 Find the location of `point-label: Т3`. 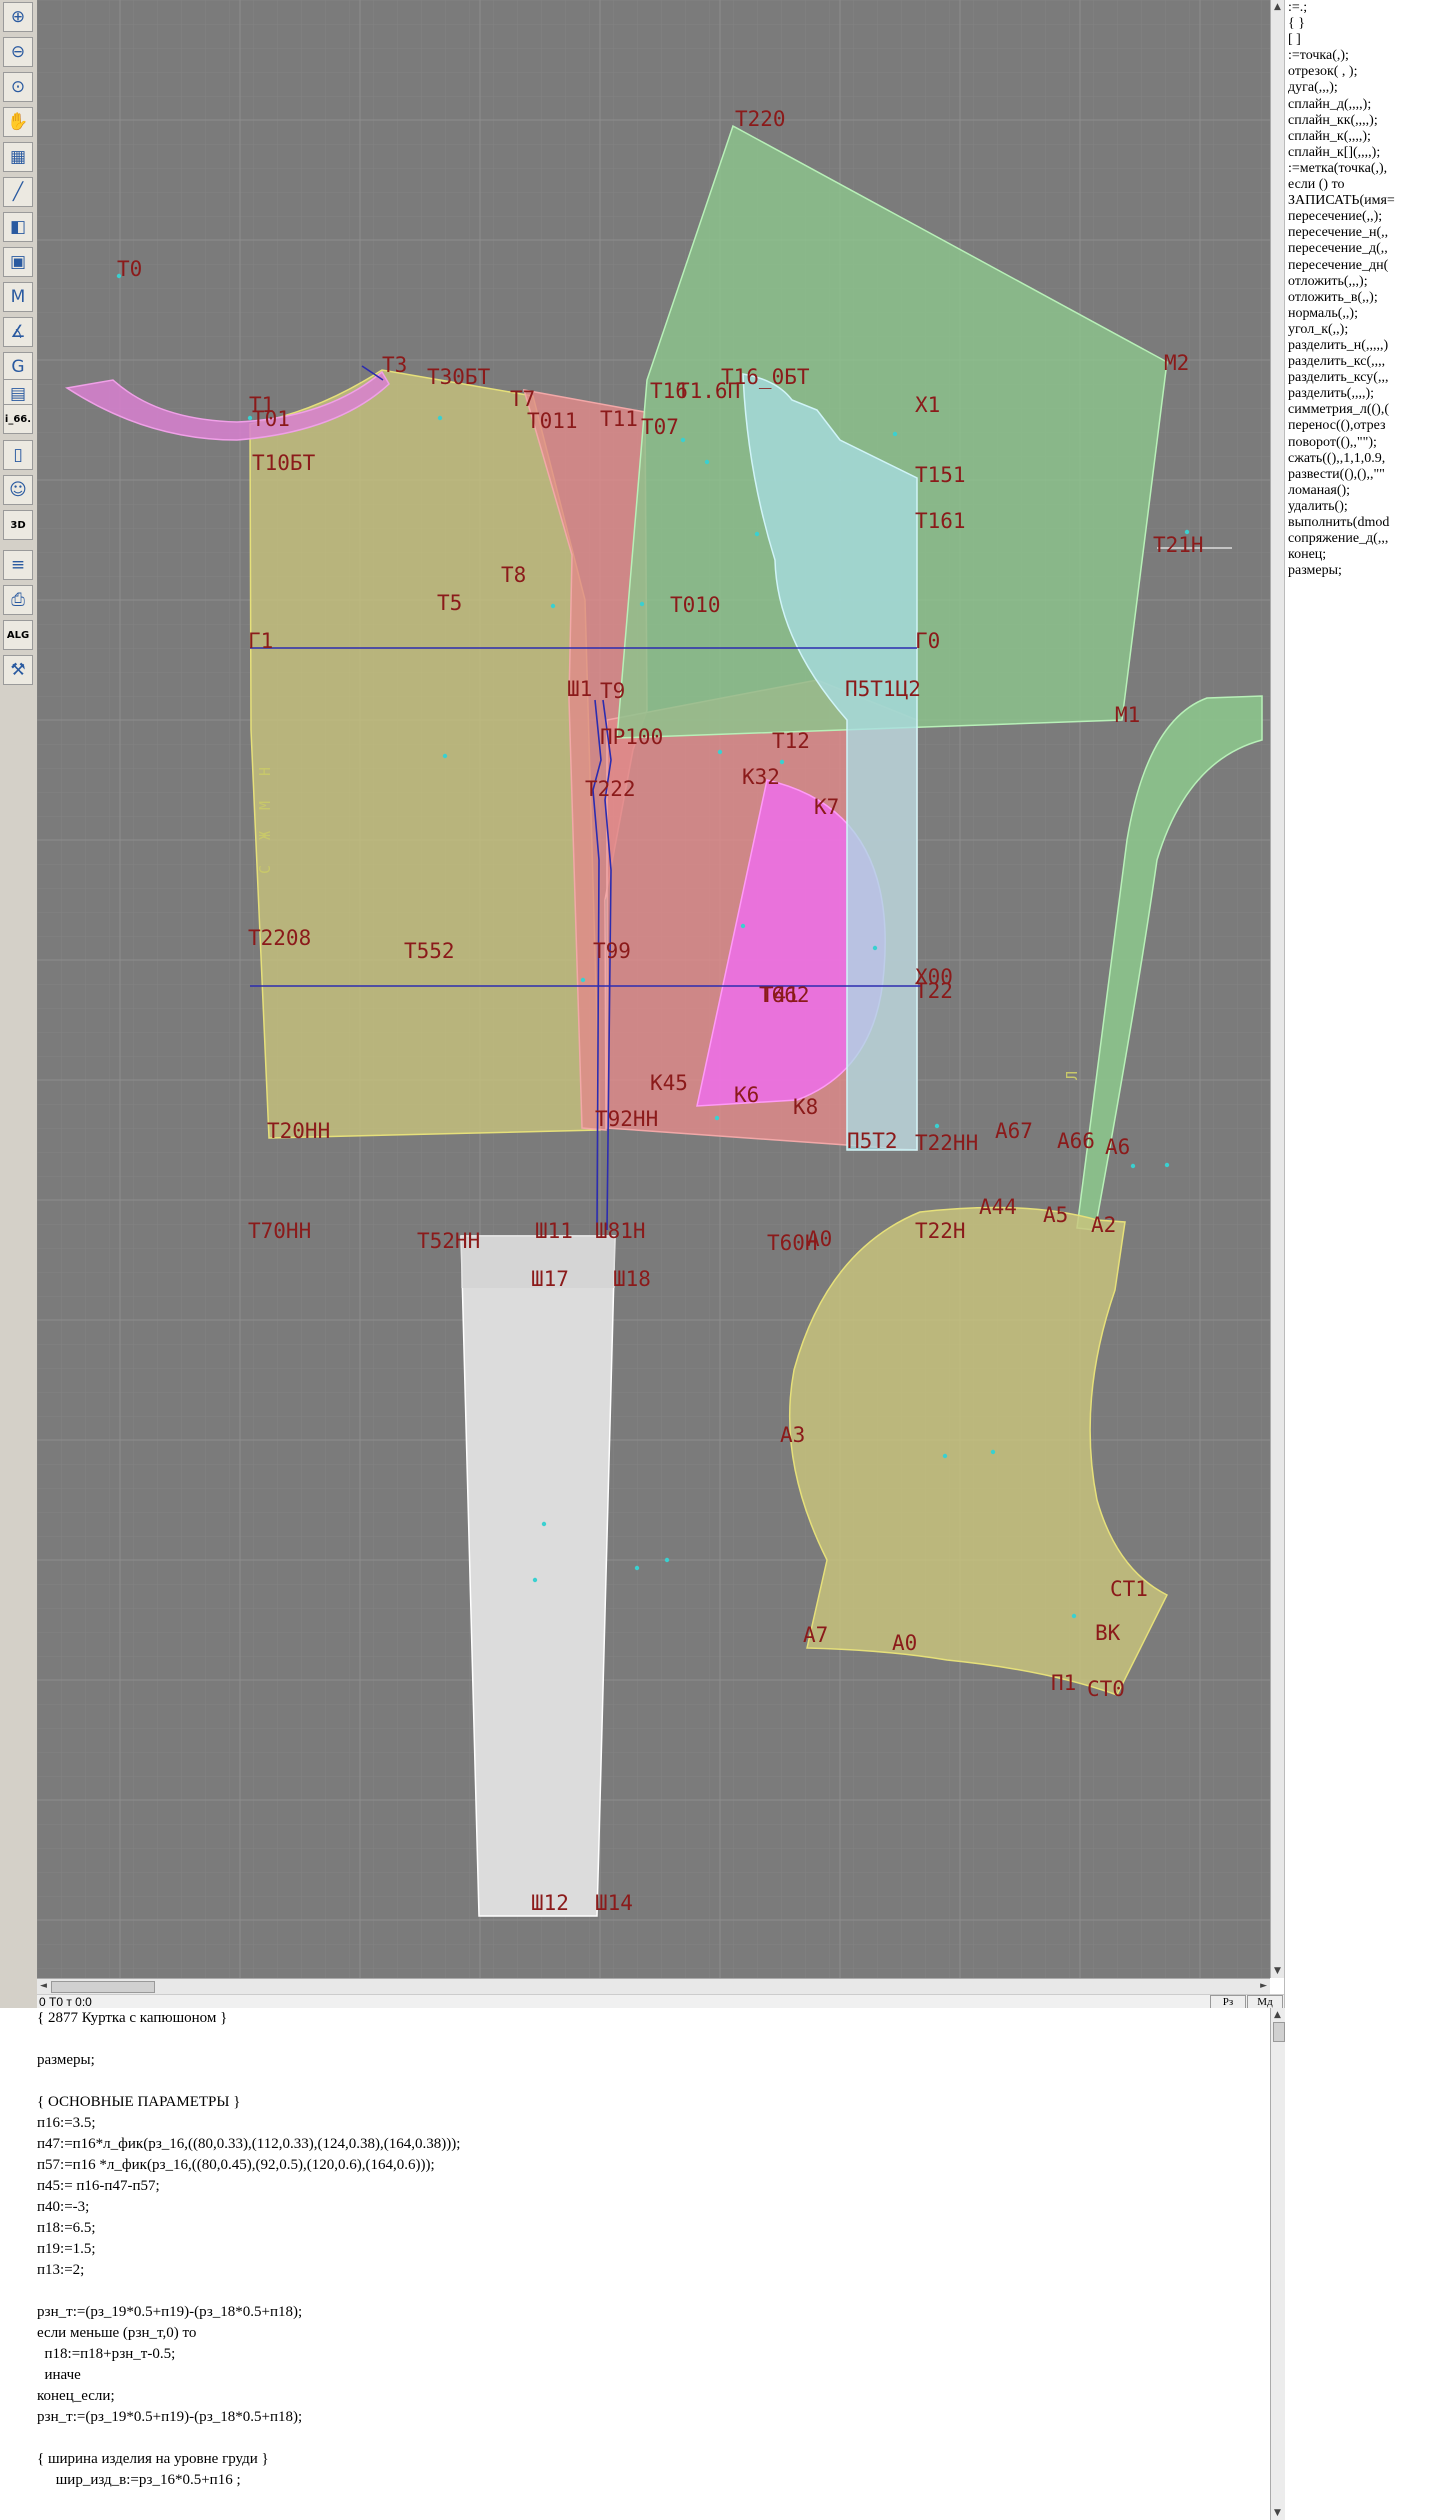

point-label: Т3 is located at coordinates (394, 365).